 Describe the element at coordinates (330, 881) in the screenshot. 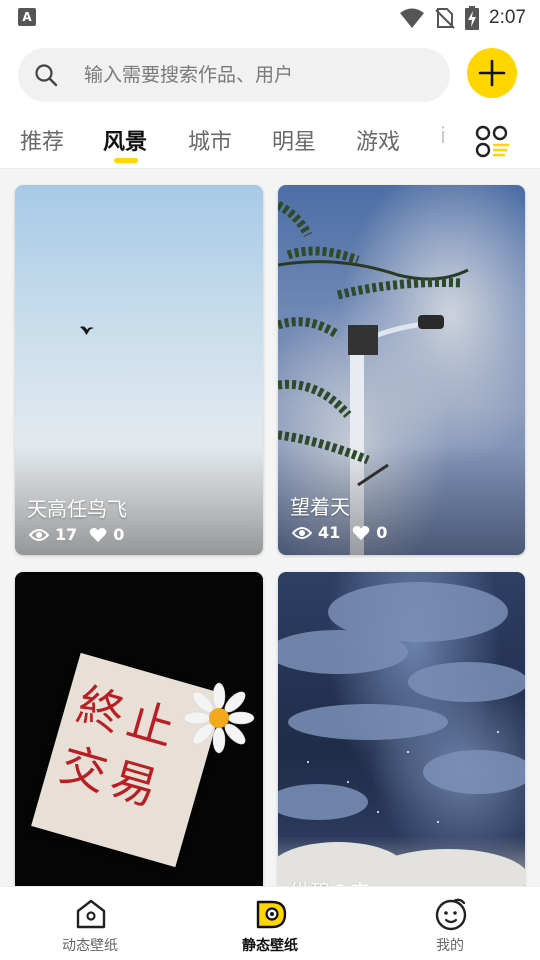

I see `card-title: 纵碧の空` at that location.